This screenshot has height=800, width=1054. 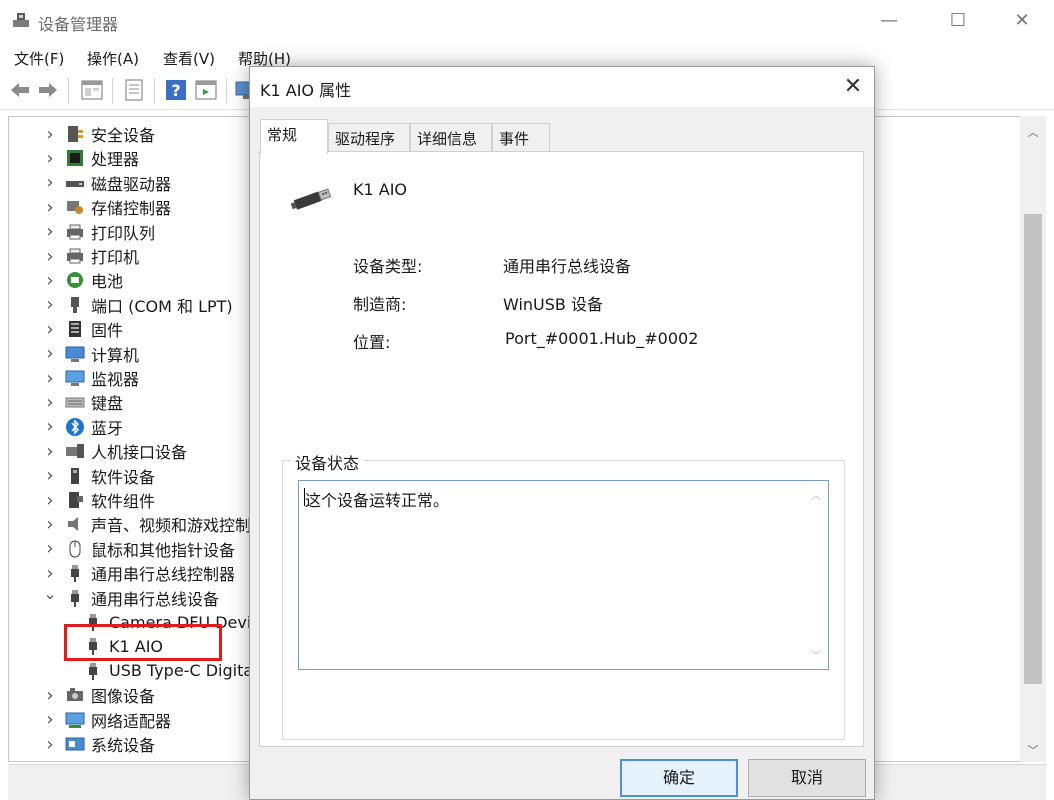 I want to click on tree-category-item: › 打印队列, so click(x=99, y=232).